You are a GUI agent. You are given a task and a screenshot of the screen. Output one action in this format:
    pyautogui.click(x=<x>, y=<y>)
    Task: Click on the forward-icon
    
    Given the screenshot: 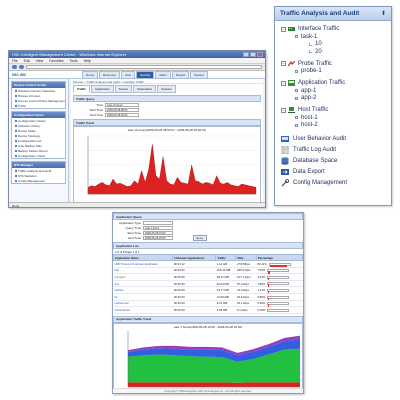 What is the action you would take?
    pyautogui.click(x=21, y=67)
    